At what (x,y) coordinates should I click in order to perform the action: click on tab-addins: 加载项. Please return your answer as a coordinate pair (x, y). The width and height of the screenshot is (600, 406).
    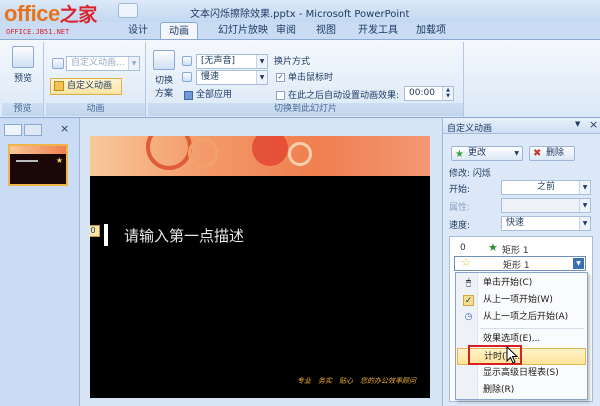
    Looking at the image, I should click on (431, 30).